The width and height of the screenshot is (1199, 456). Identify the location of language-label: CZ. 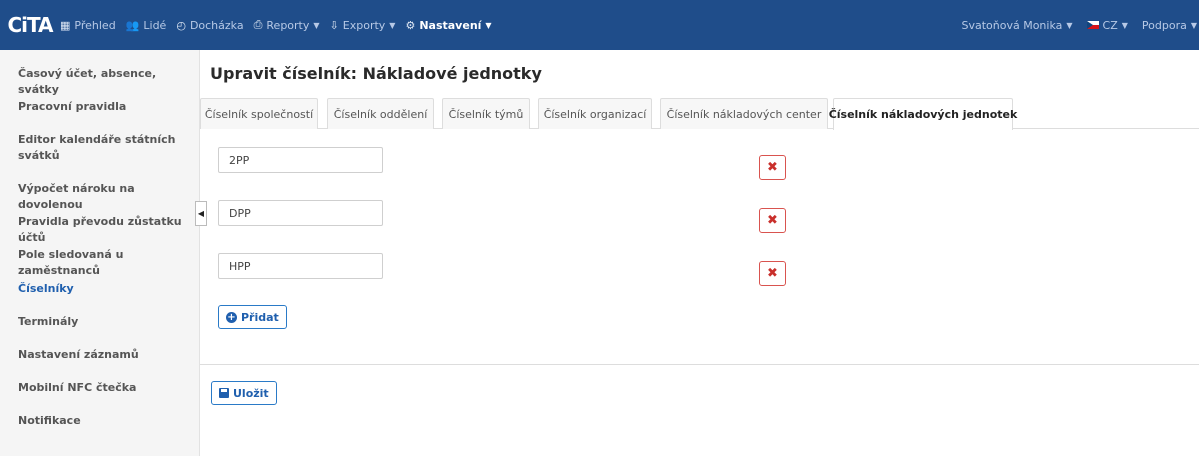
(1110, 25).